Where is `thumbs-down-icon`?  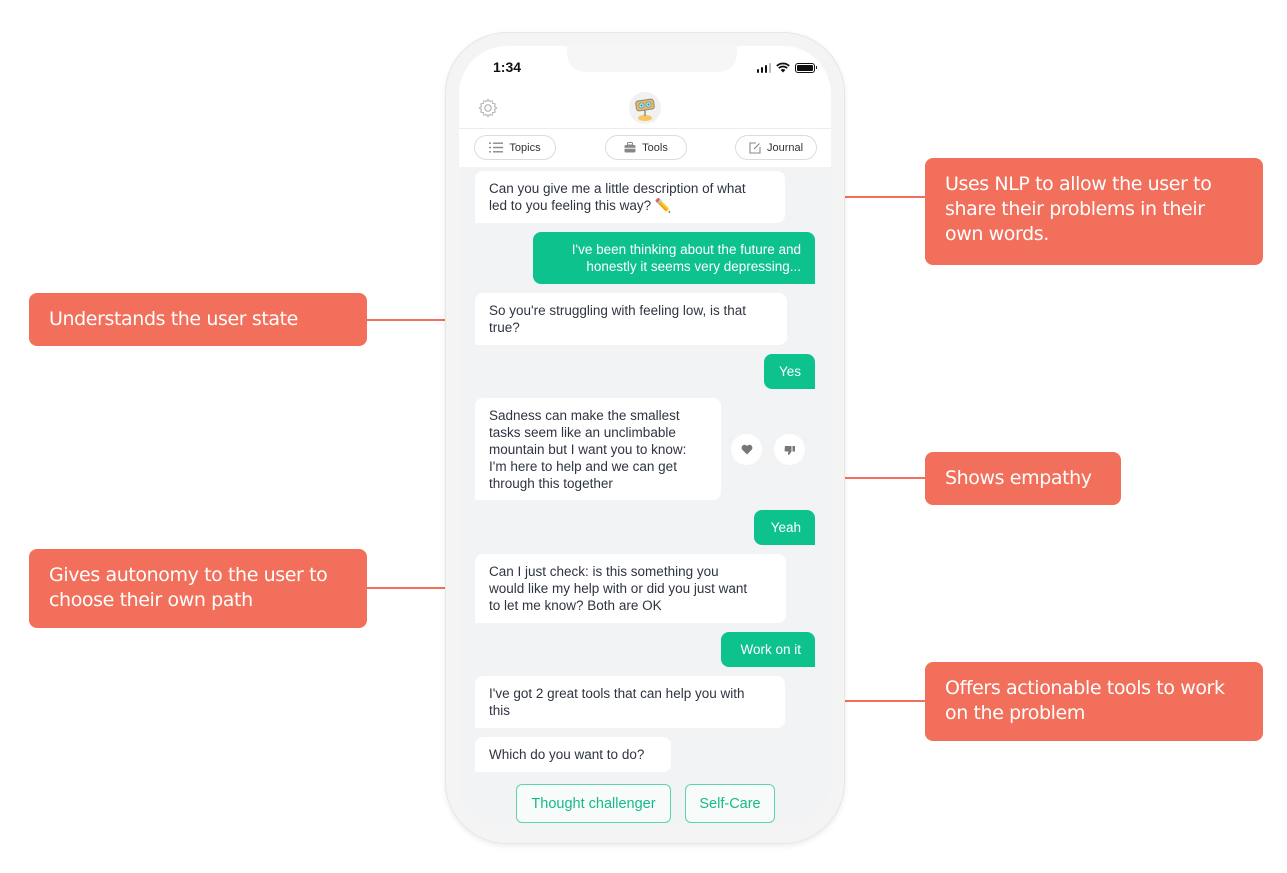 thumbs-down-icon is located at coordinates (789, 450).